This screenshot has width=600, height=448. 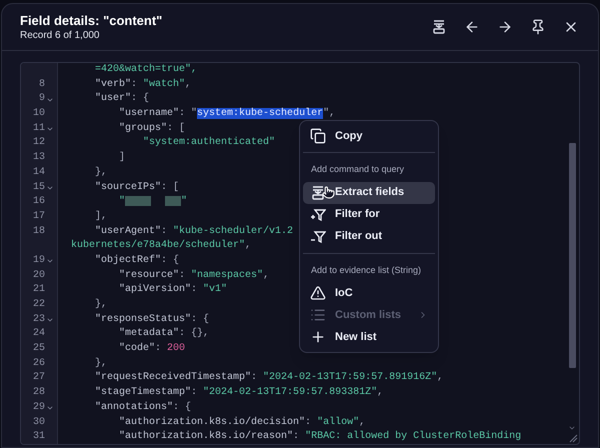 I want to click on code-token: "user", so click(x=113, y=98).